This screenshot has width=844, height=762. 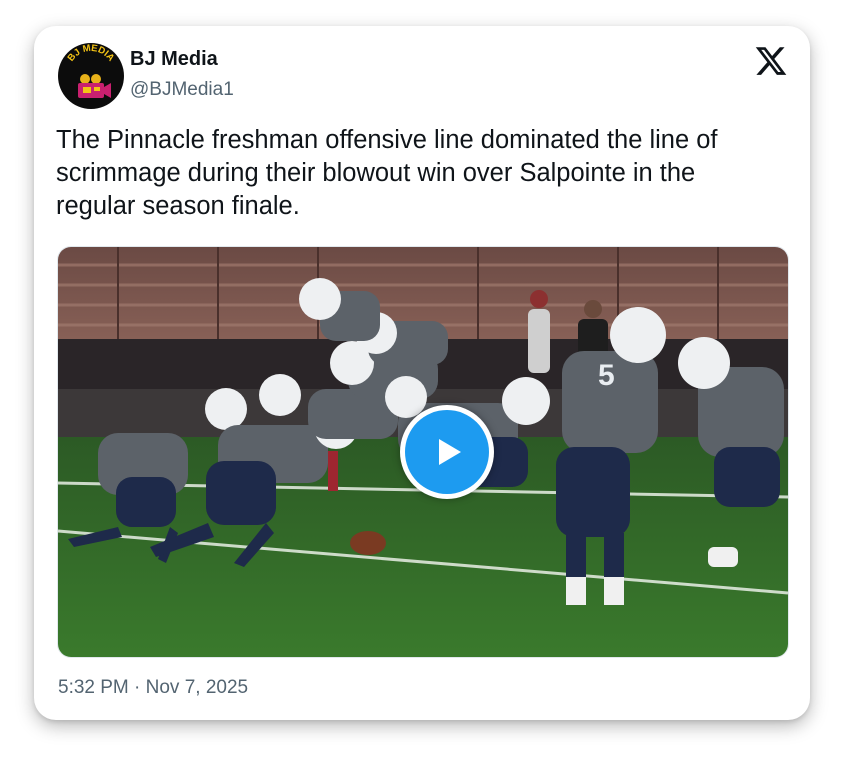 I want to click on avatar: BJ MEDIA, so click(x=91, y=76).